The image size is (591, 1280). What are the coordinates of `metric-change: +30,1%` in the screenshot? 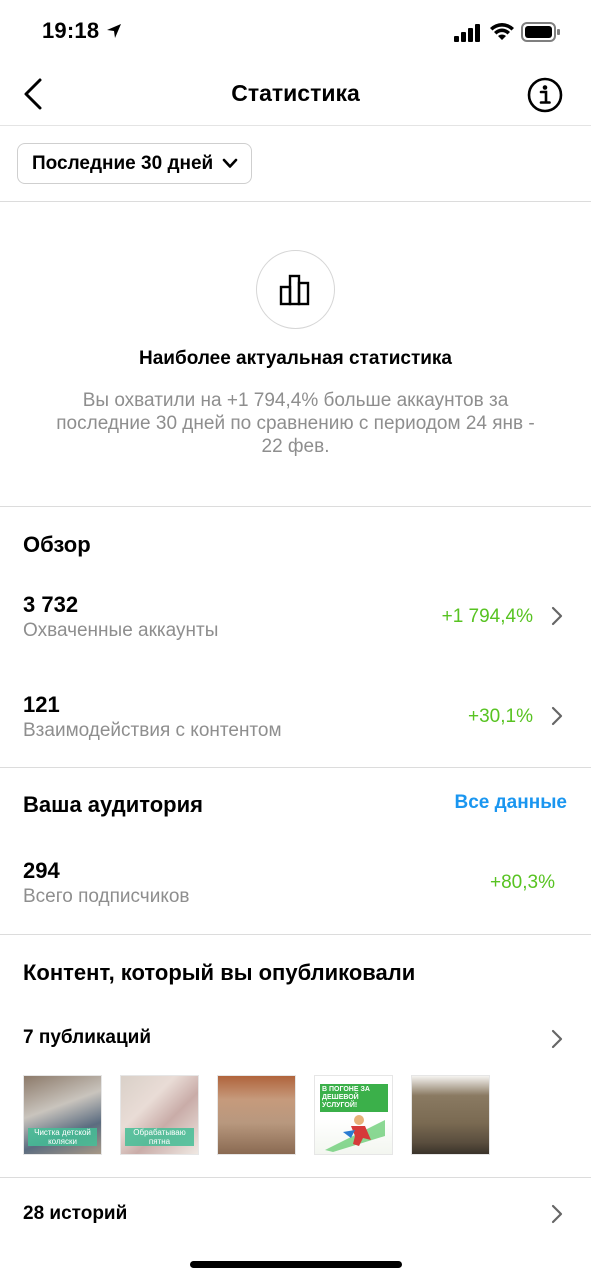 It's located at (500, 716).